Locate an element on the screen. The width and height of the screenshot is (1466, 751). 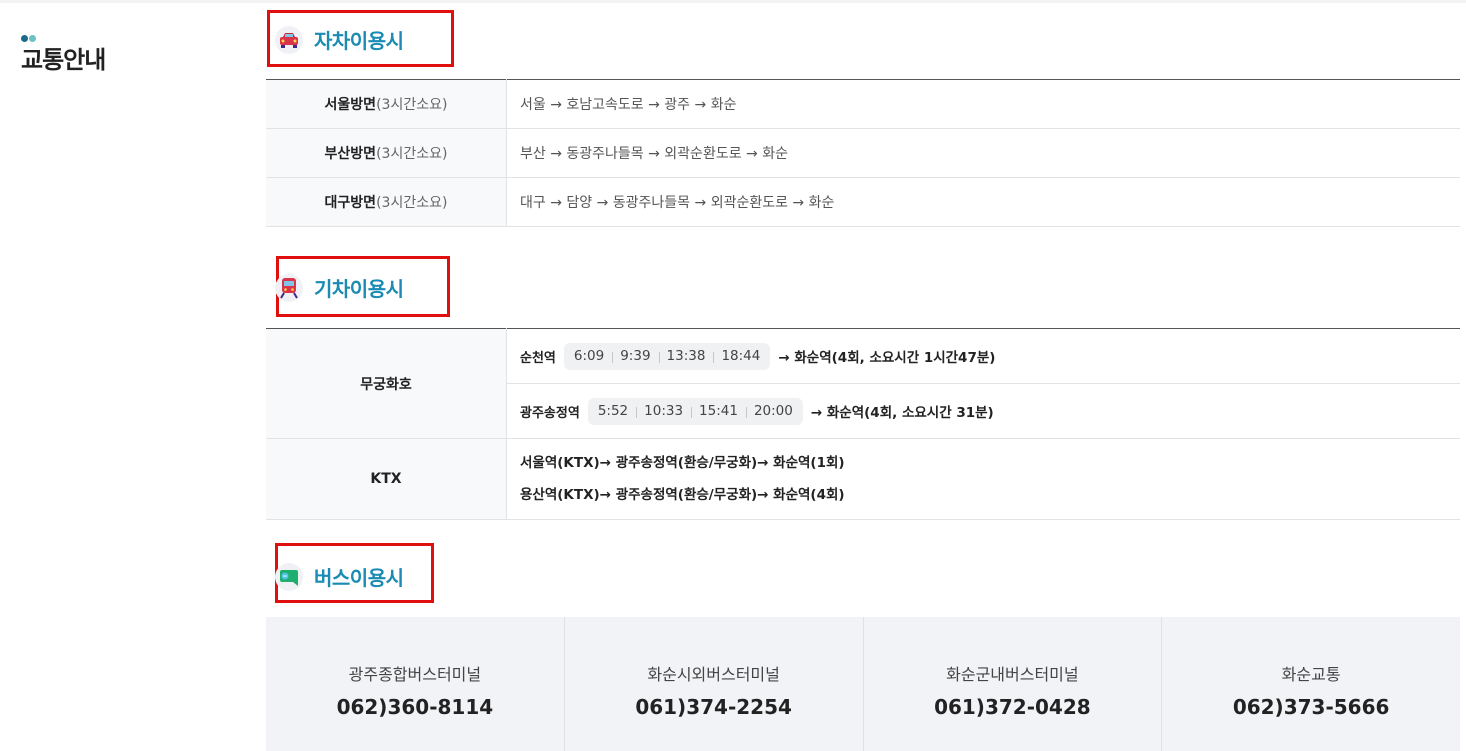
top-divider is located at coordinates (733, 1).